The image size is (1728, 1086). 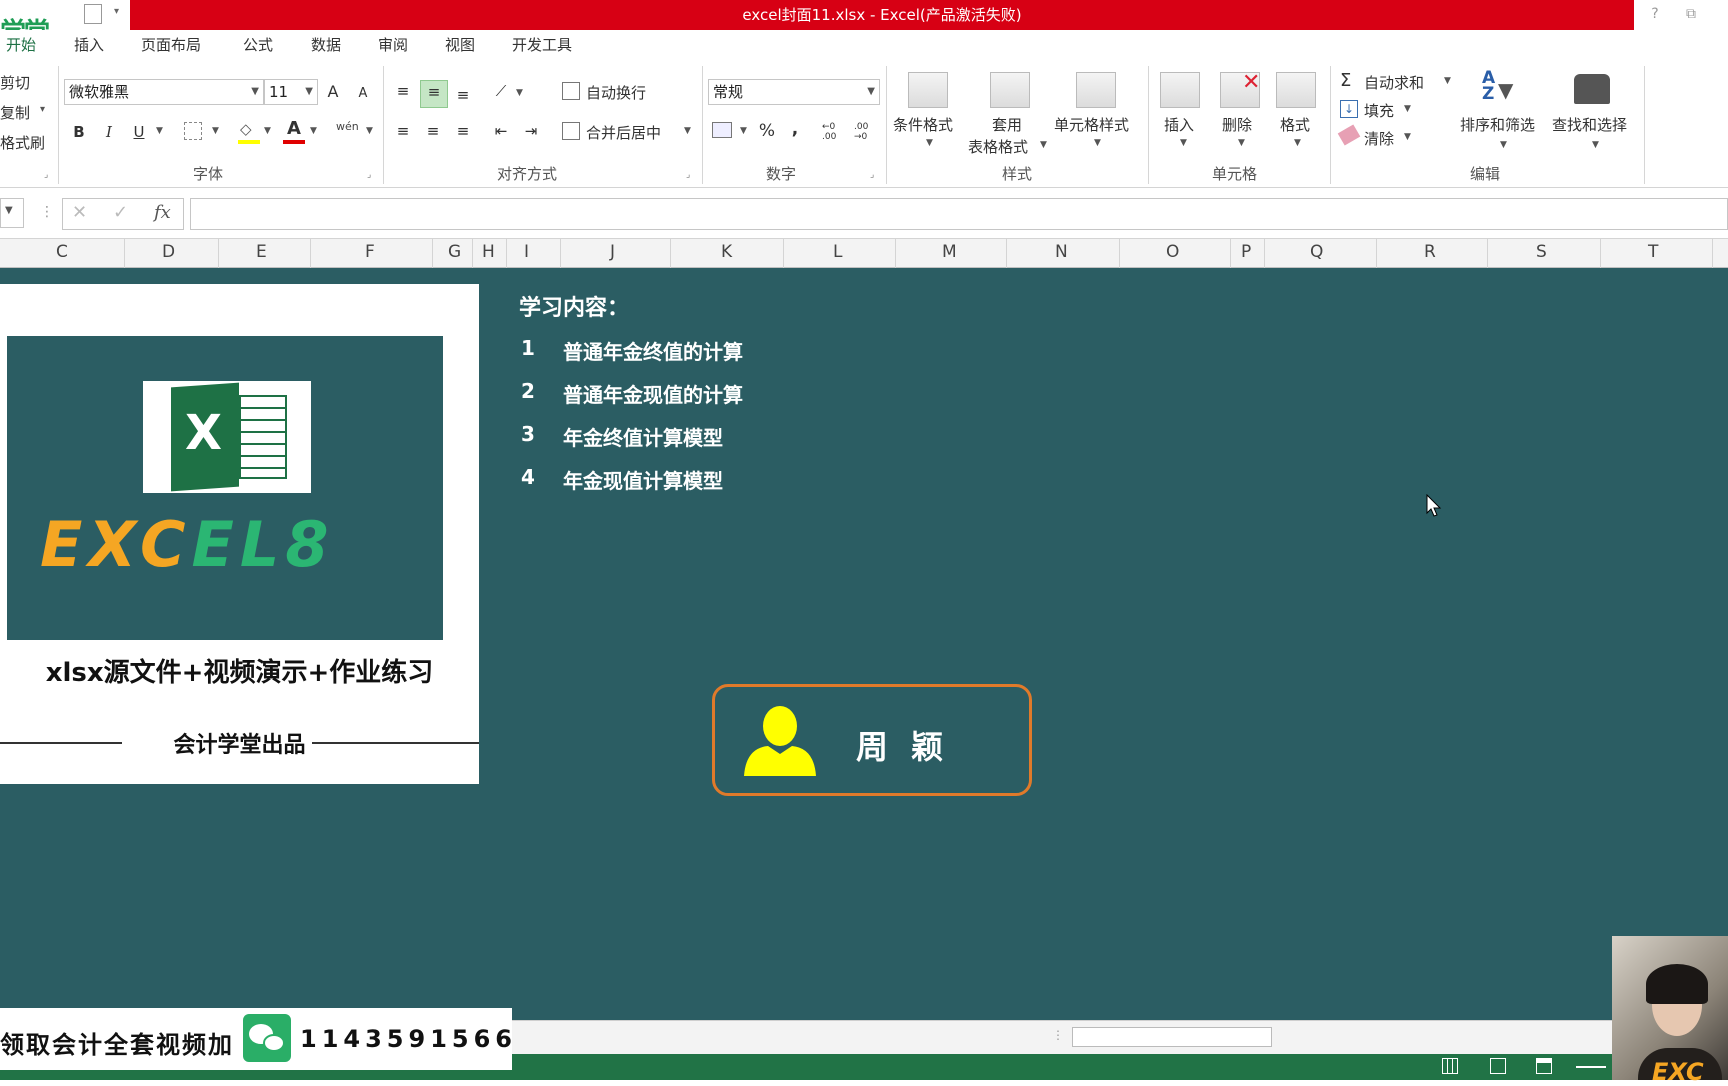 I want to click on clear-button: 清除, so click(x=1379, y=138).